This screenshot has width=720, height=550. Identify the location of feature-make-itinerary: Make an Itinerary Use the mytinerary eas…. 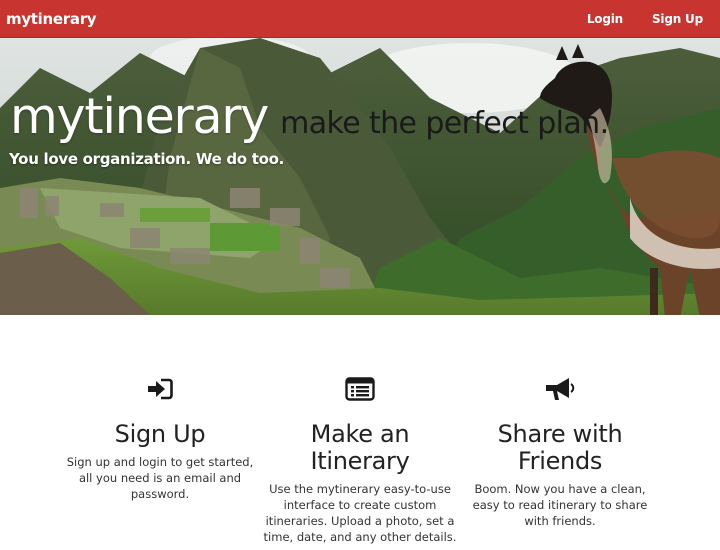
(360, 459).